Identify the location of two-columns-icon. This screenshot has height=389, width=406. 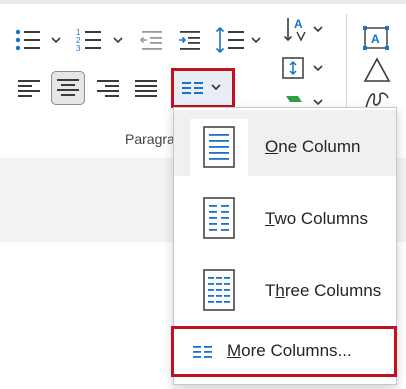
(219, 222).